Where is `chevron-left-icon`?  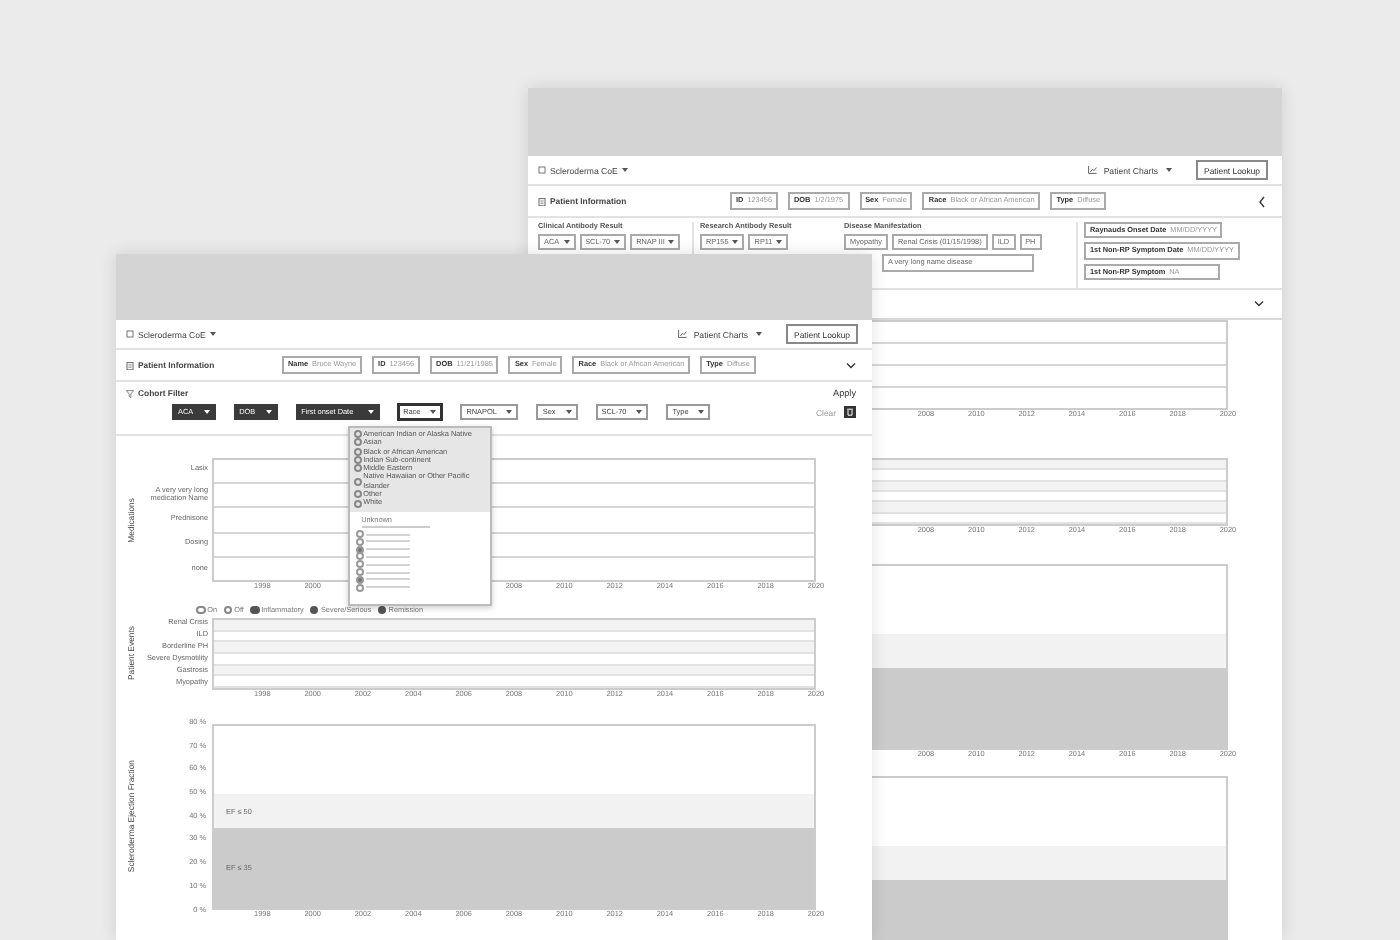
chevron-left-icon is located at coordinates (1262, 201).